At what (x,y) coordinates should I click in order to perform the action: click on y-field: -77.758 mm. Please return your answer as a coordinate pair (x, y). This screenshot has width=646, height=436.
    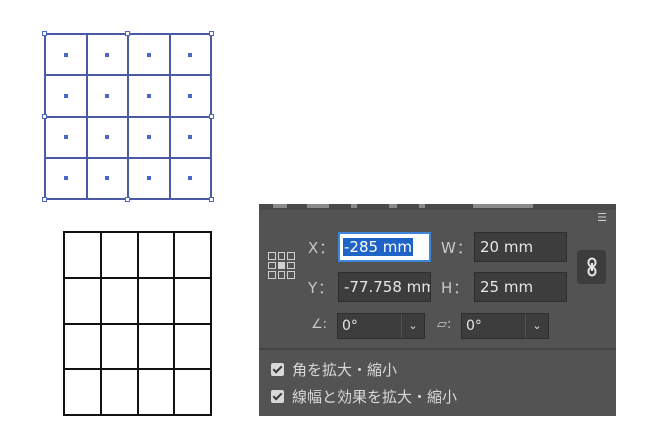
    Looking at the image, I should click on (384, 287).